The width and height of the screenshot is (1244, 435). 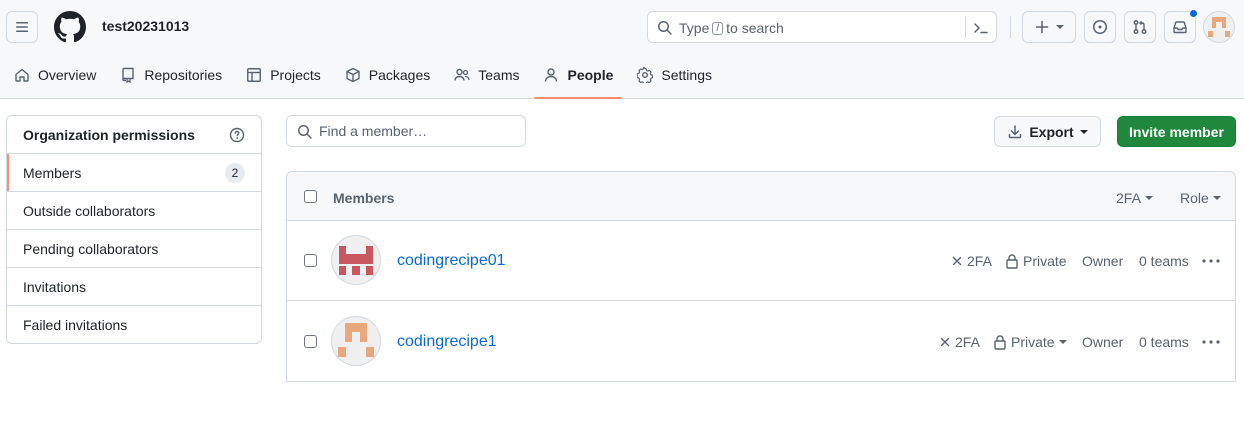 I want to click on tab-label: Repositories, so click(x=183, y=75).